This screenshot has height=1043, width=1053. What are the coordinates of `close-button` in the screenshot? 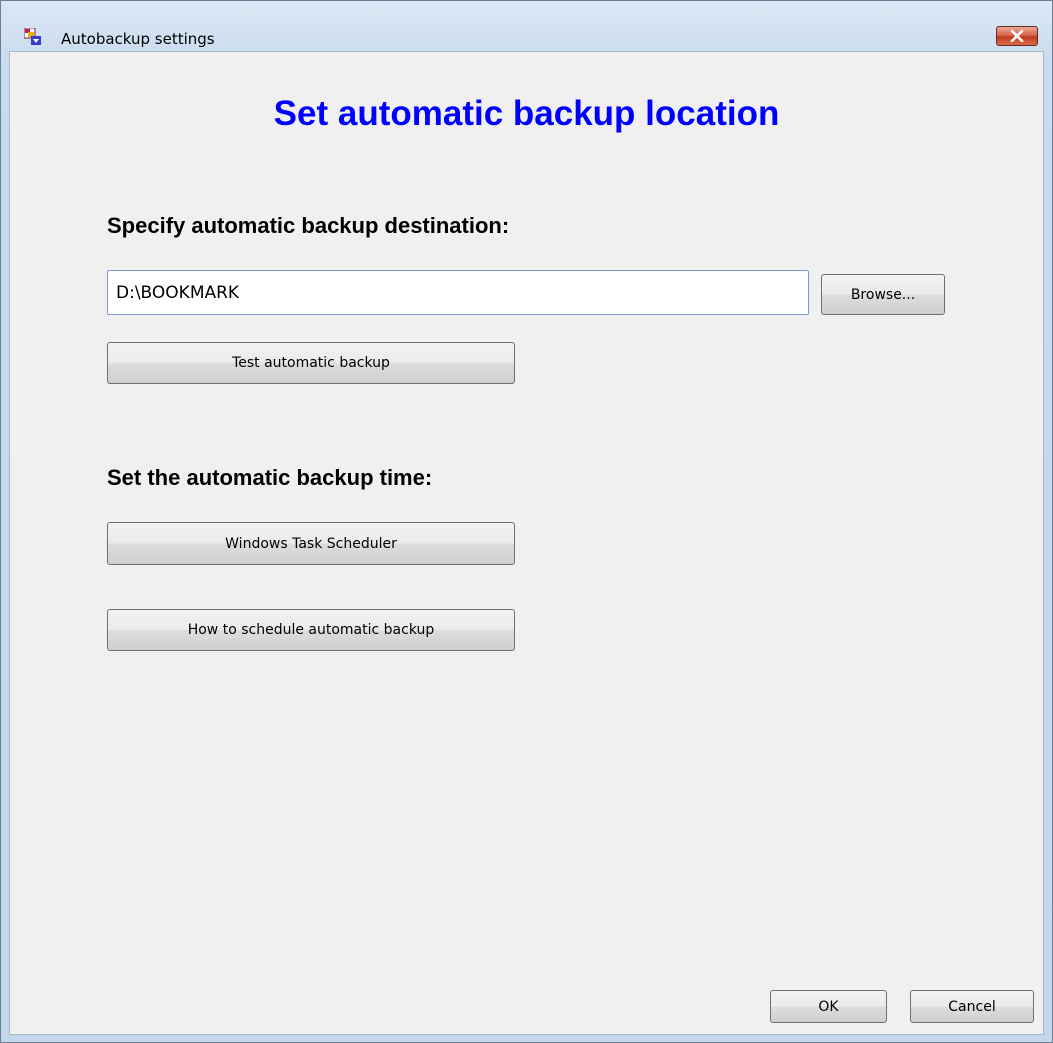 It's located at (1017, 36).